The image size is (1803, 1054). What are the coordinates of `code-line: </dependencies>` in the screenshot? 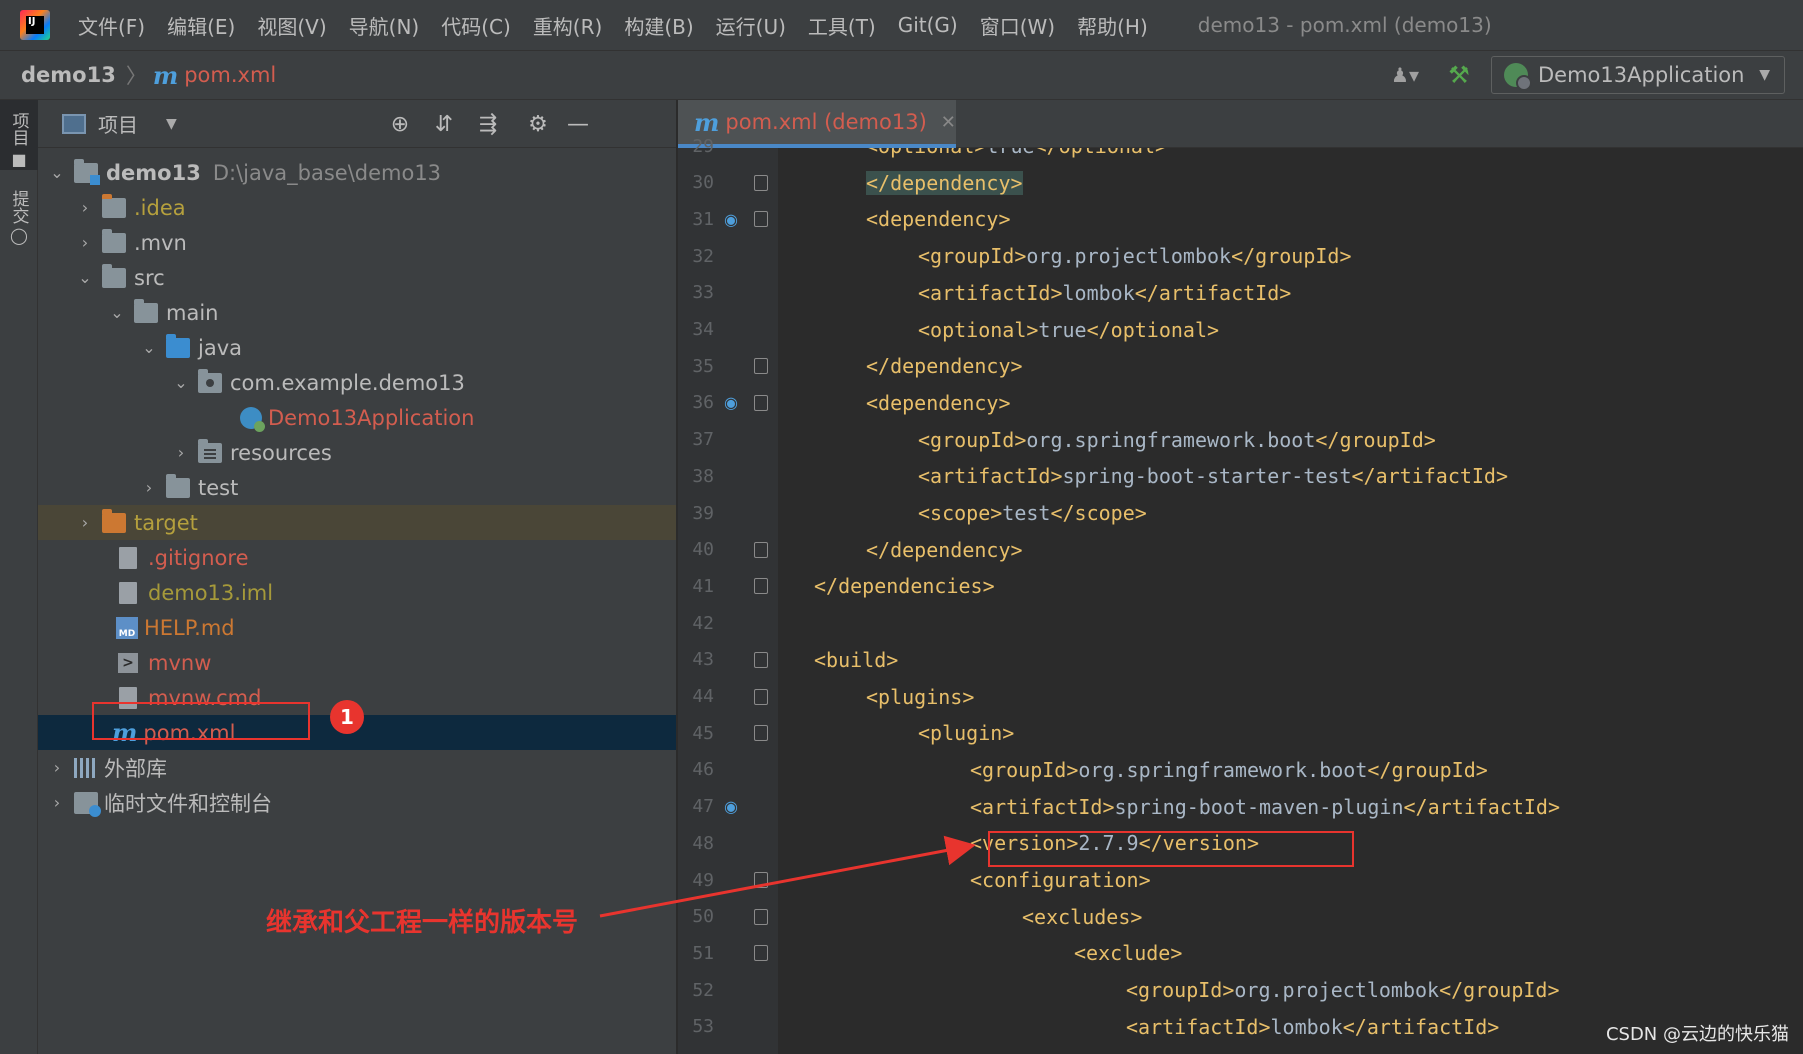 It's located at (904, 586).